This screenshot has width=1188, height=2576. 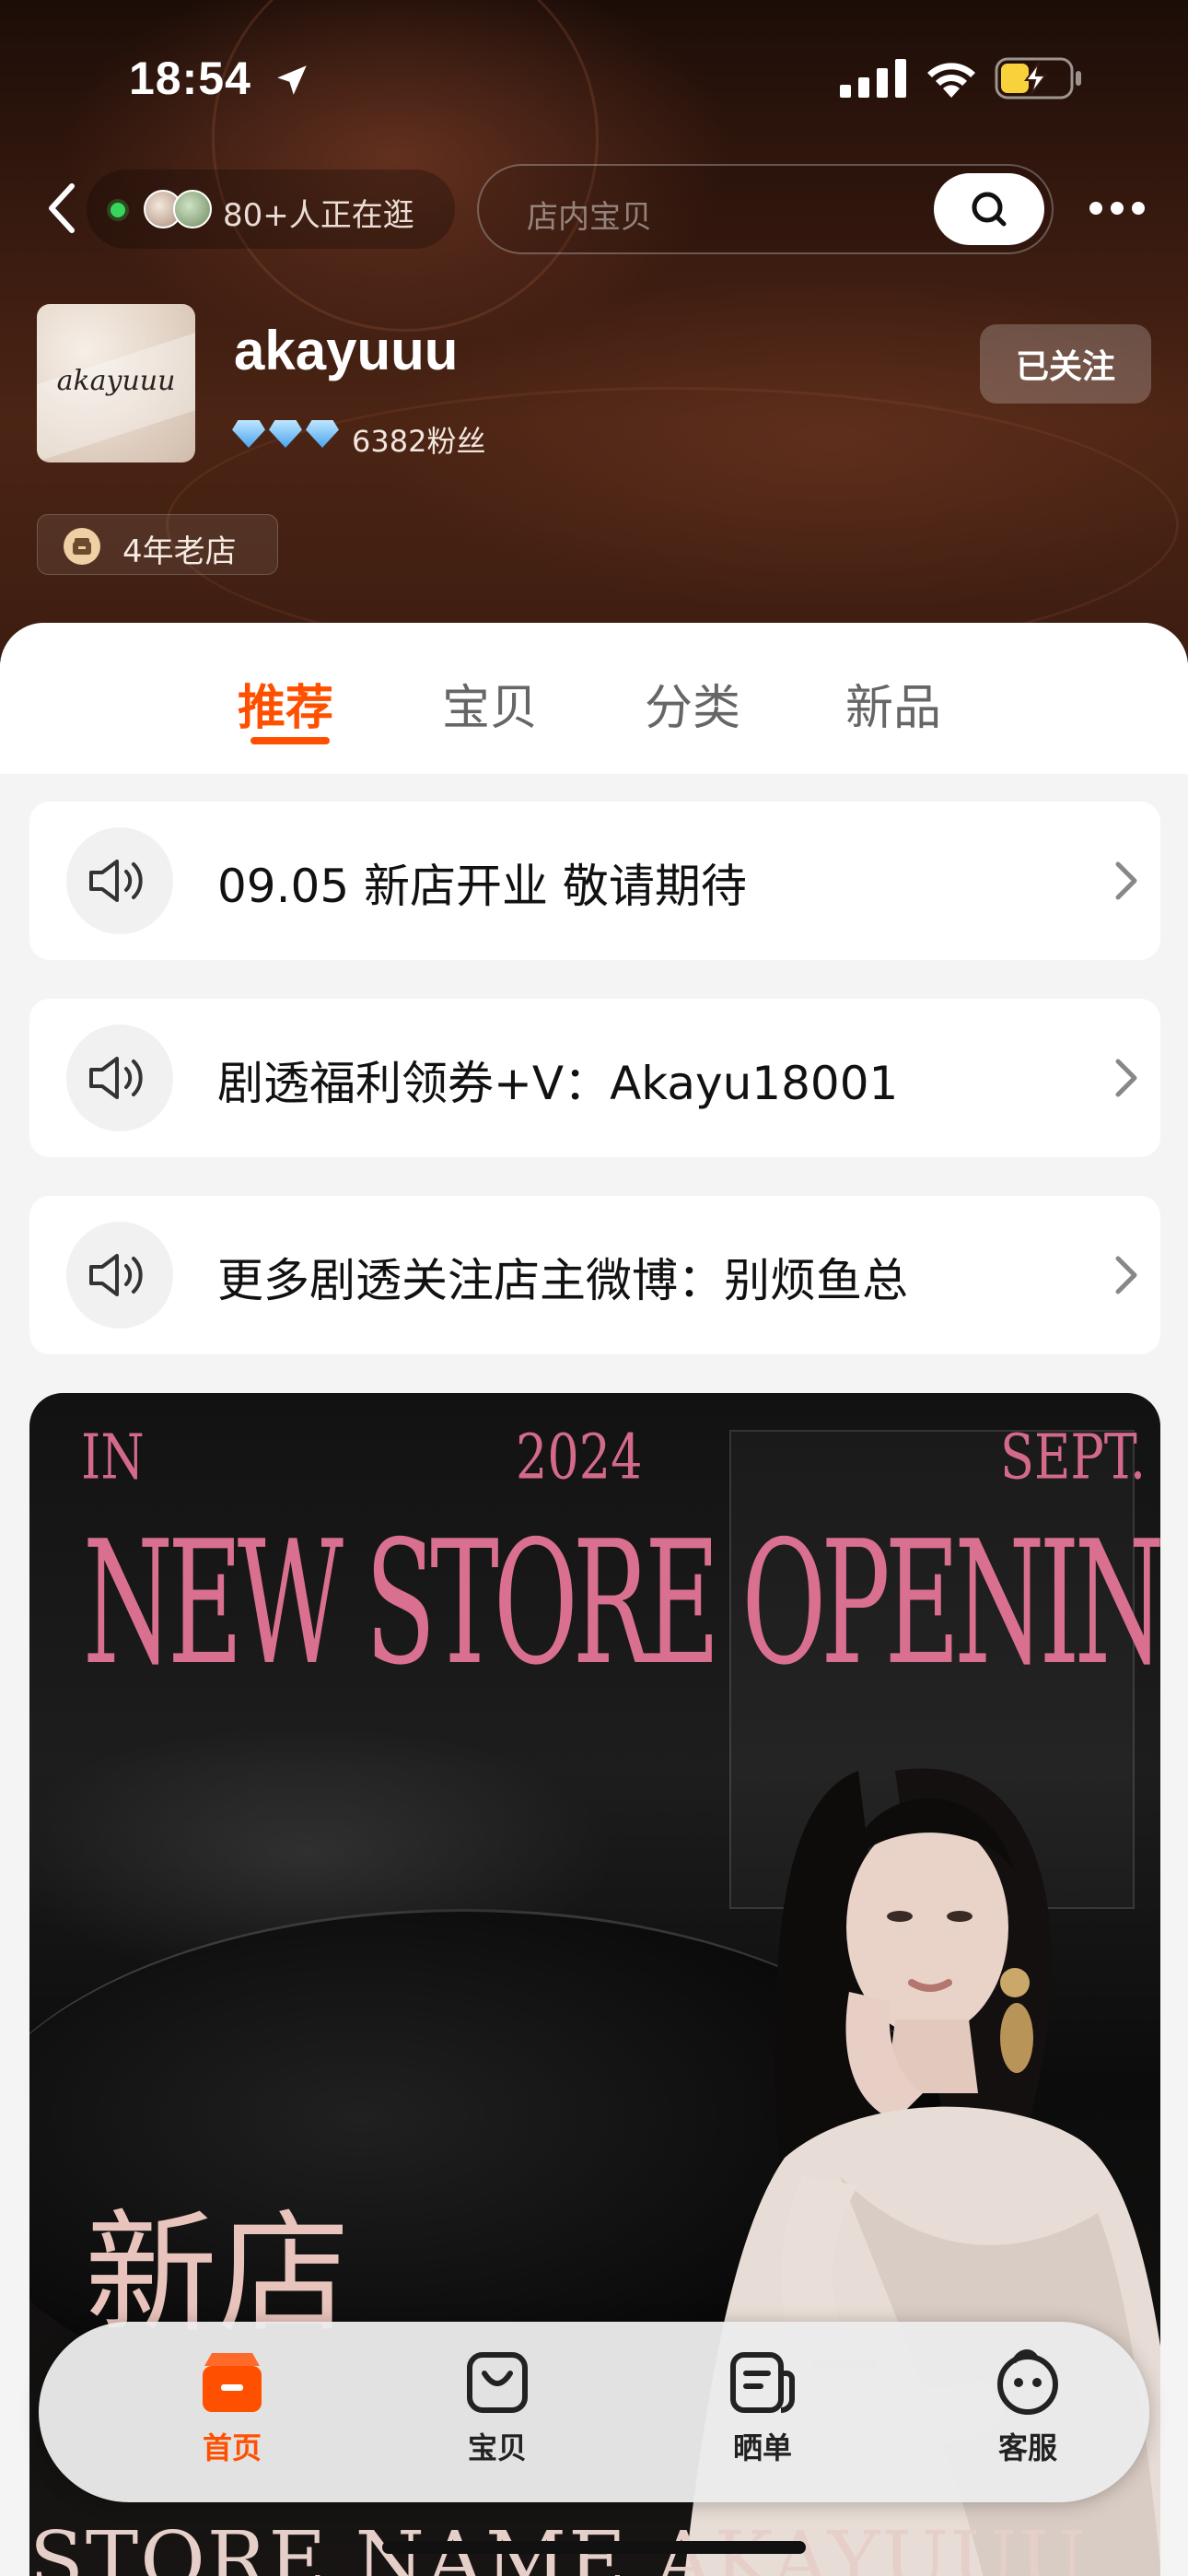 I want to click on live-visitors-pill: 80+人正在逛, so click(x=271, y=209).